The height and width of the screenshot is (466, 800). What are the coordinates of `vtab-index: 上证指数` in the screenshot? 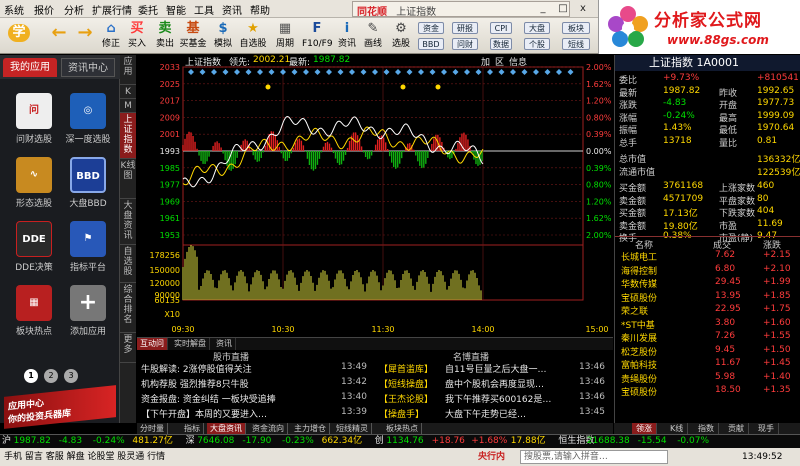 It's located at (128, 136).